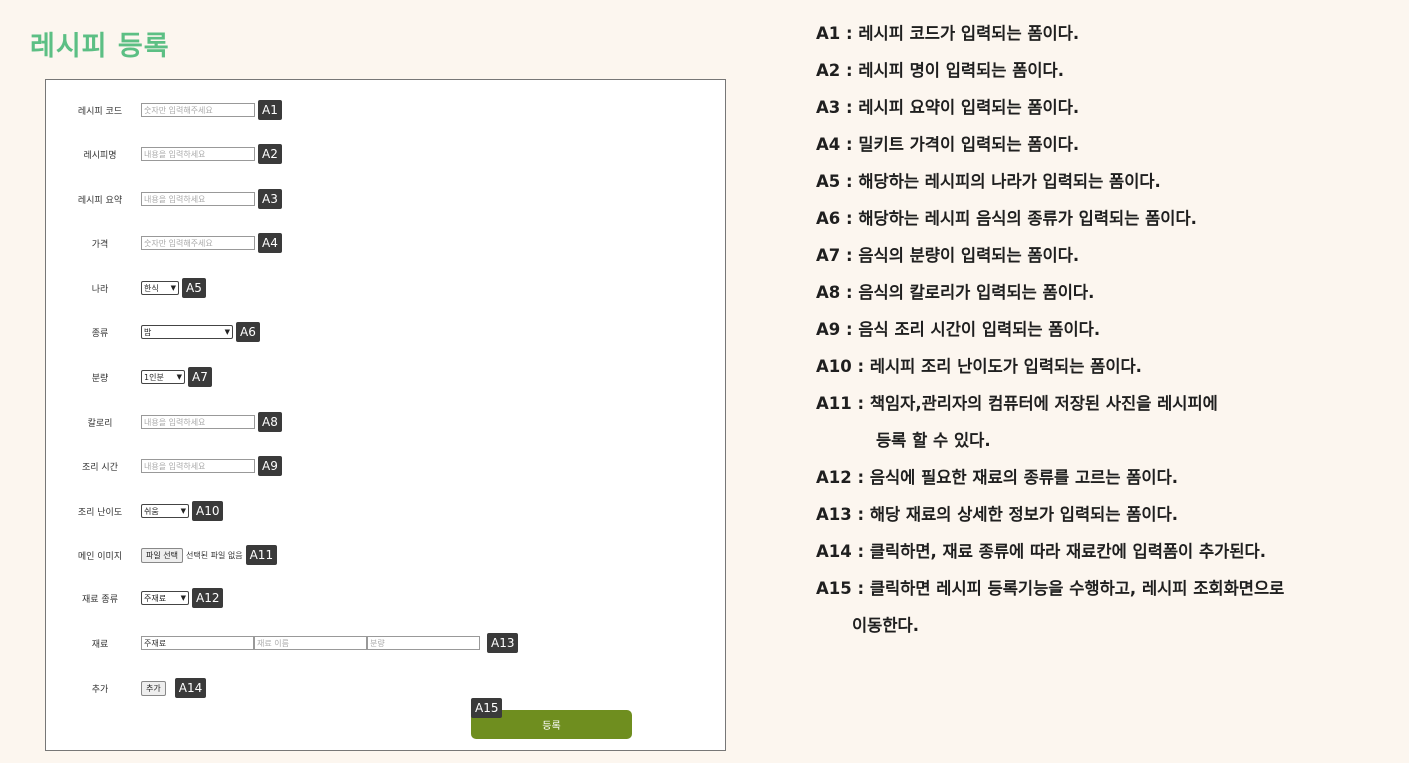 The image size is (1409, 763). I want to click on calorie-input: 내용을 입력하세요, so click(198, 422).